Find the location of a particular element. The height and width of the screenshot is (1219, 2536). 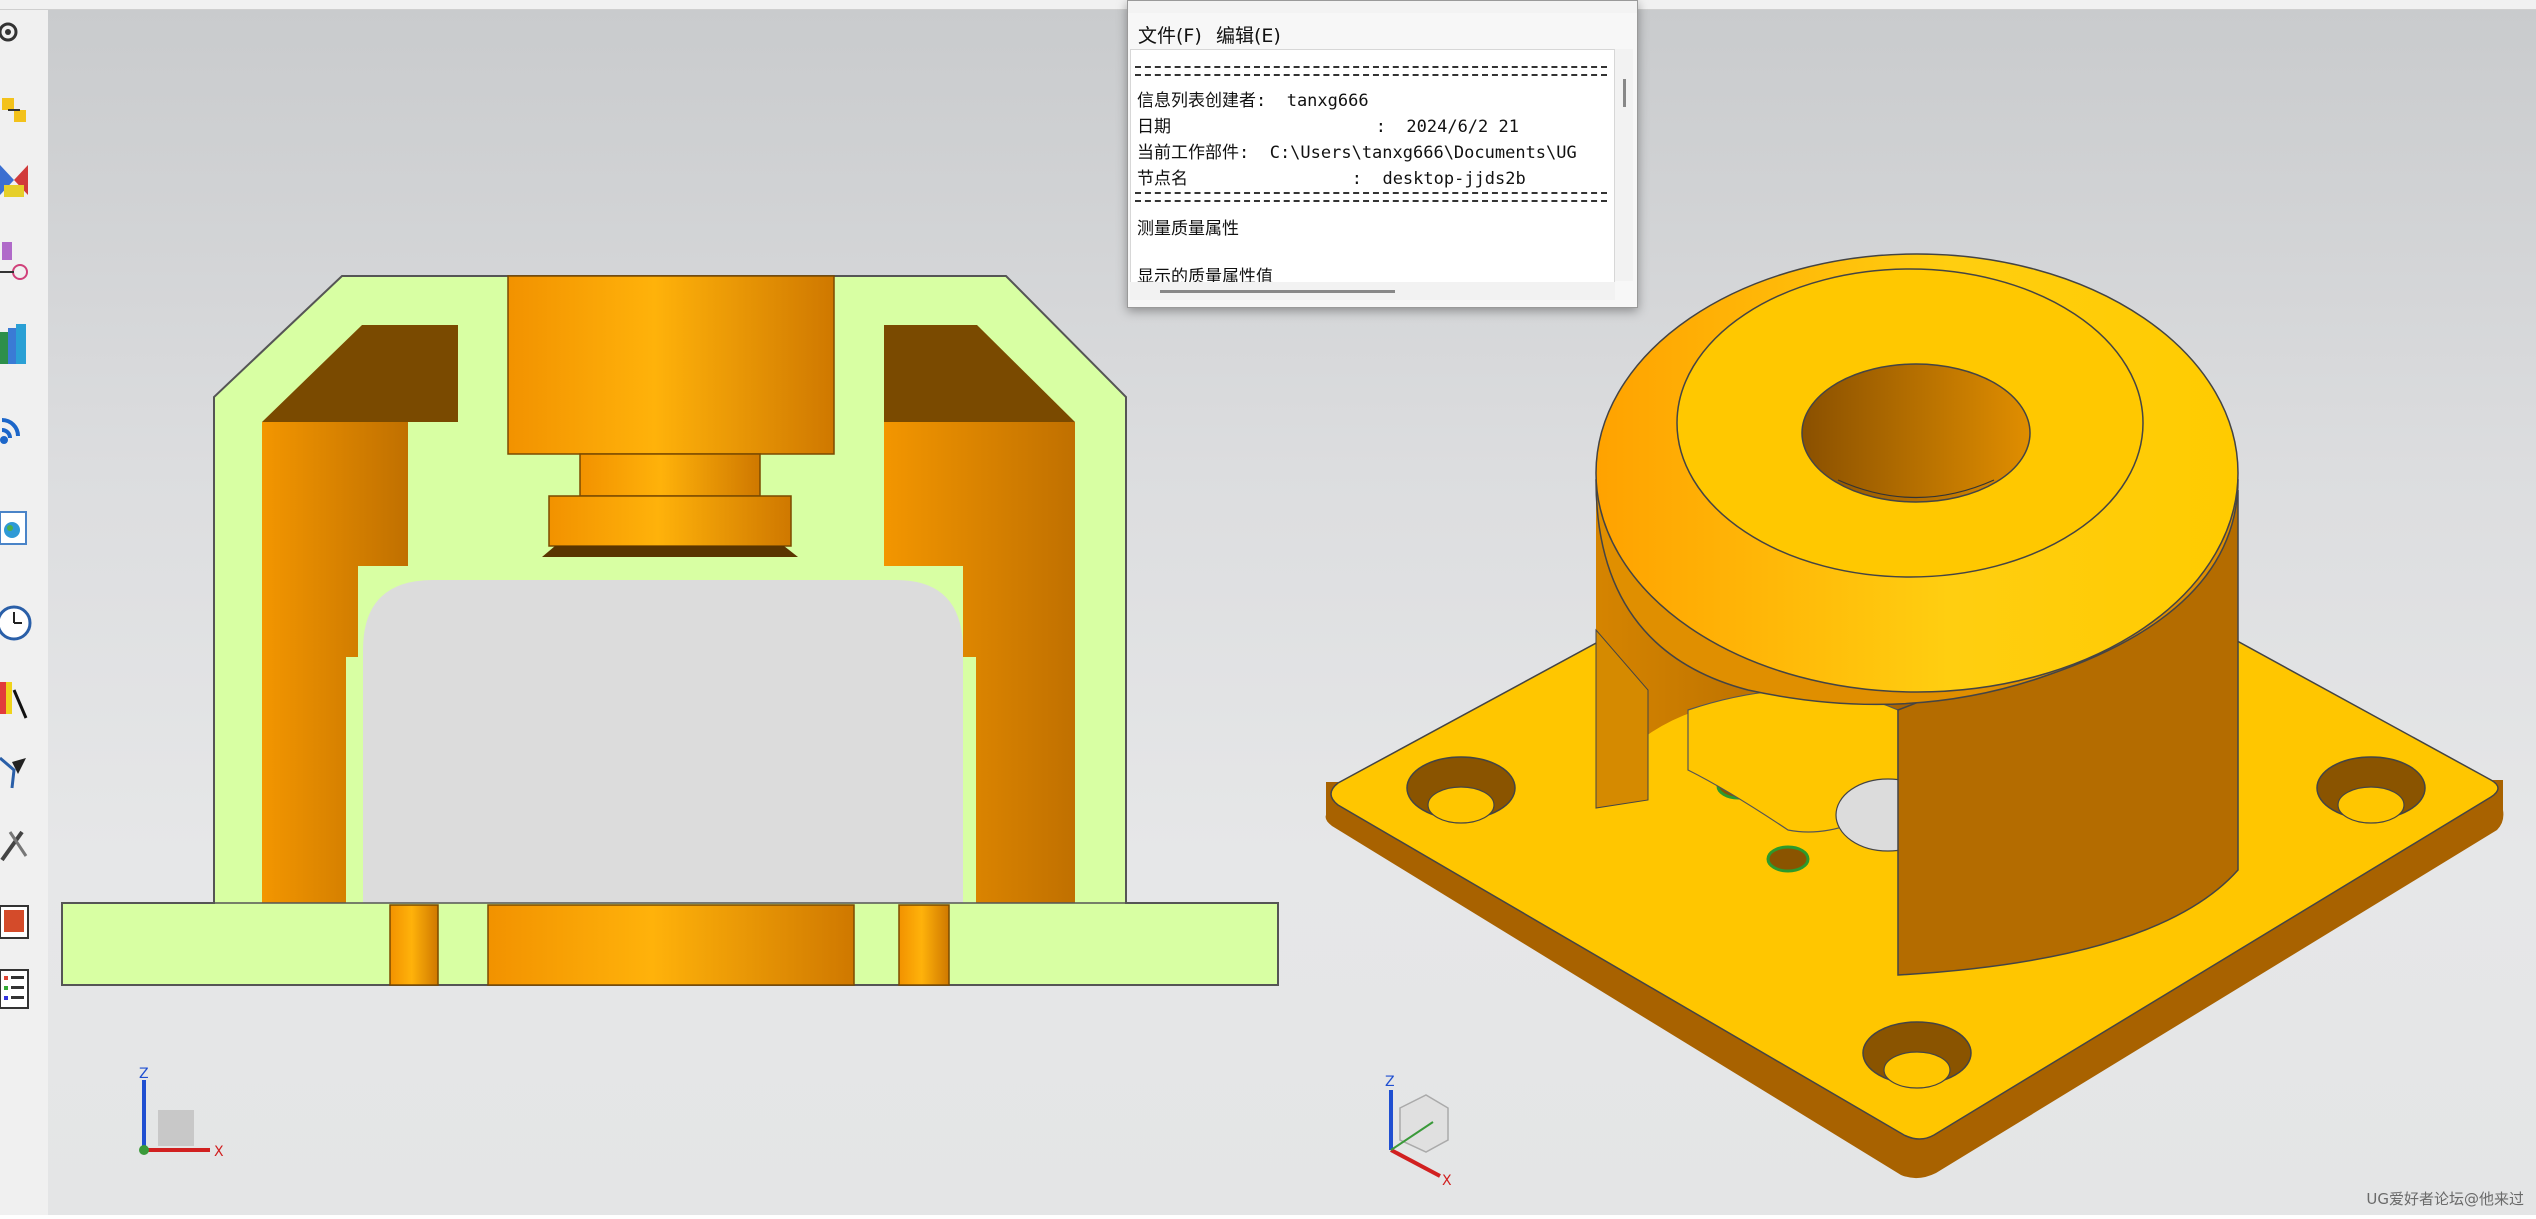

view-triad-left: Z X is located at coordinates (181, 1113).